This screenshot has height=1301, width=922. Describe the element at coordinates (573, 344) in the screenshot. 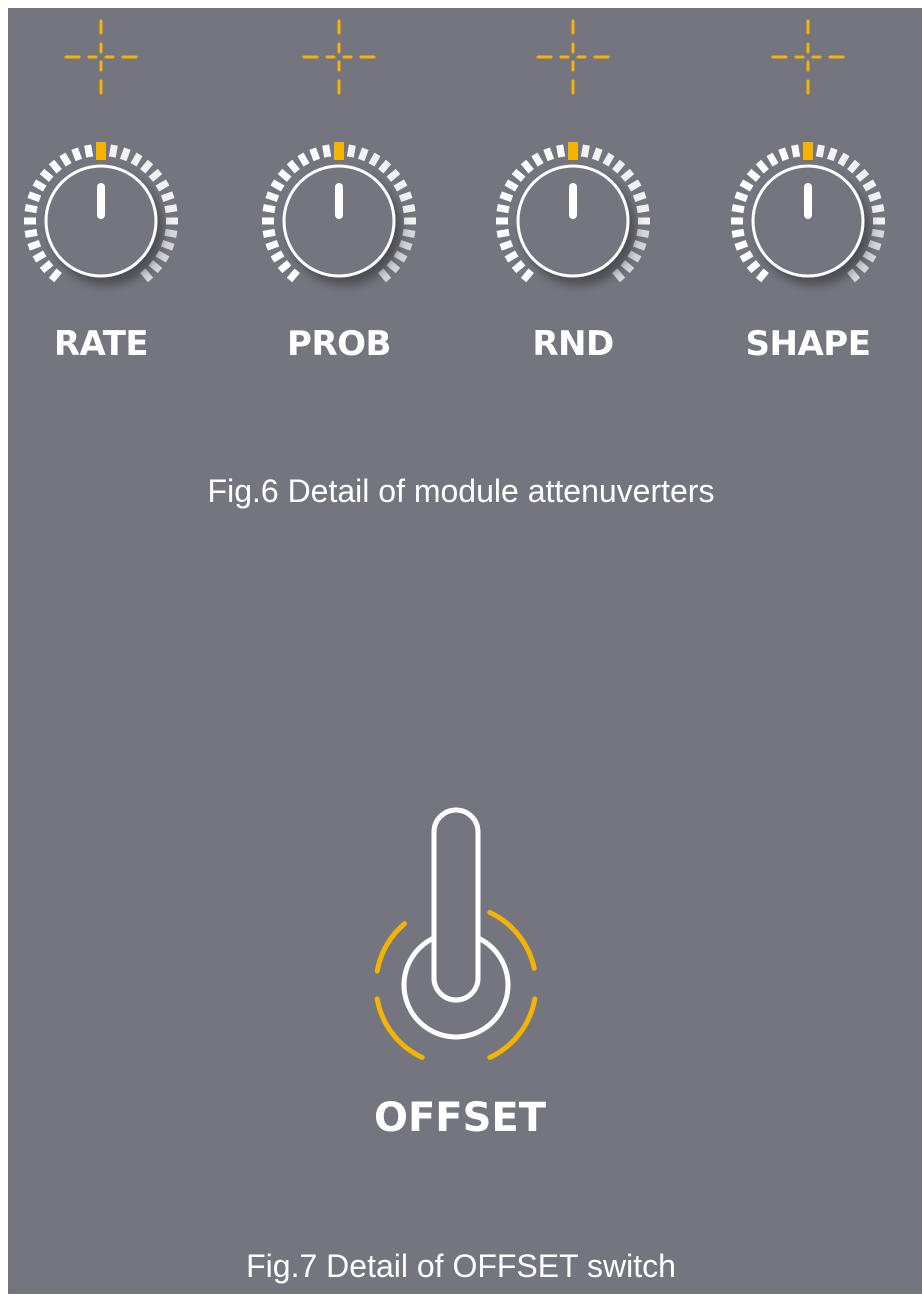

I see `rnd-label: RND` at that location.